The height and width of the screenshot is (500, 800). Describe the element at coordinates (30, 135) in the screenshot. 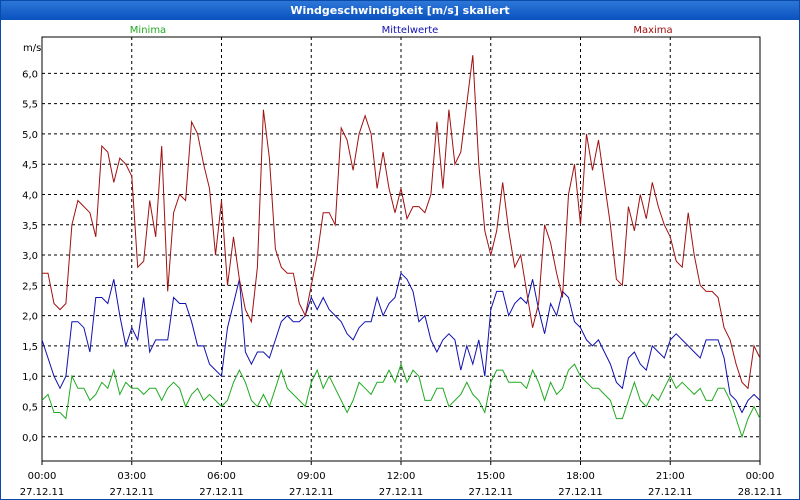

I see `y-tick-label: 5,0` at that location.